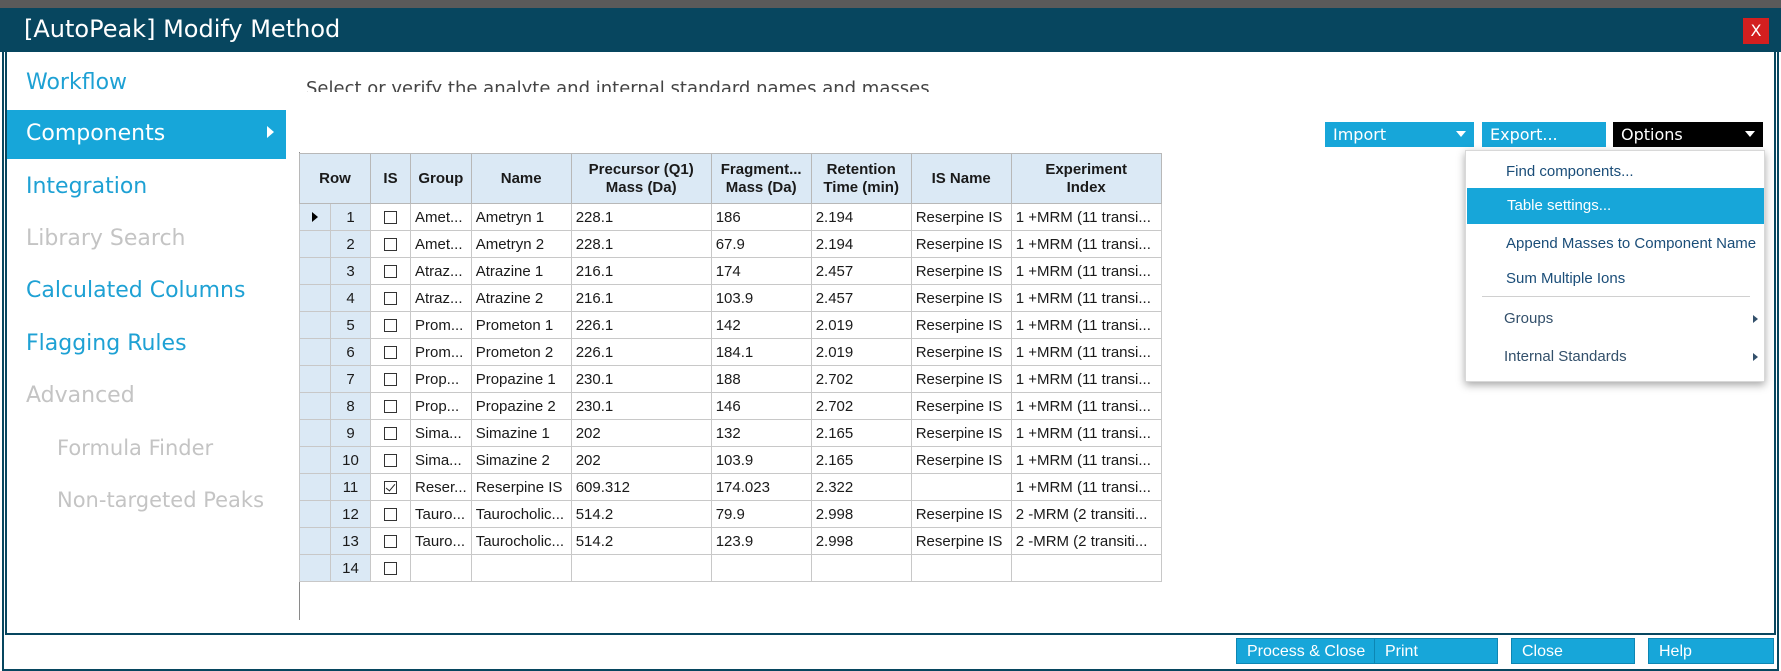 Image resolution: width=1781 pixels, height=671 pixels. I want to click on precursor-mass-cell: 230.1, so click(641, 406).